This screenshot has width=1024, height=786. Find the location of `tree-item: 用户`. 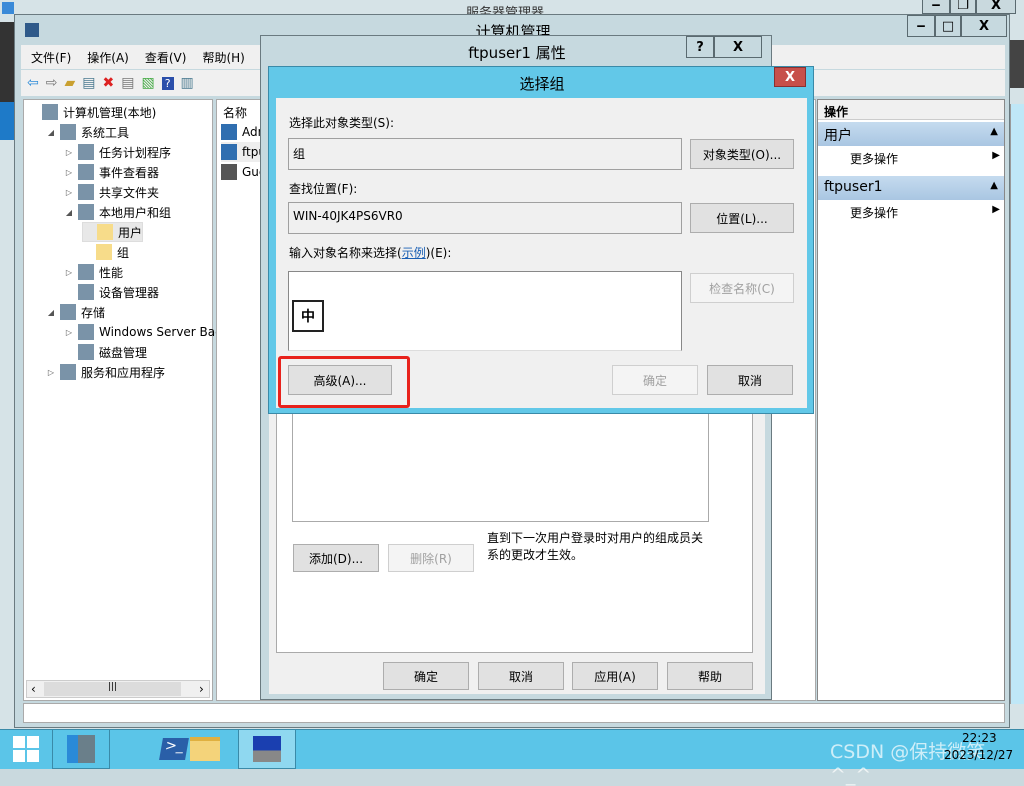

tree-item: 用户 is located at coordinates (113, 232).